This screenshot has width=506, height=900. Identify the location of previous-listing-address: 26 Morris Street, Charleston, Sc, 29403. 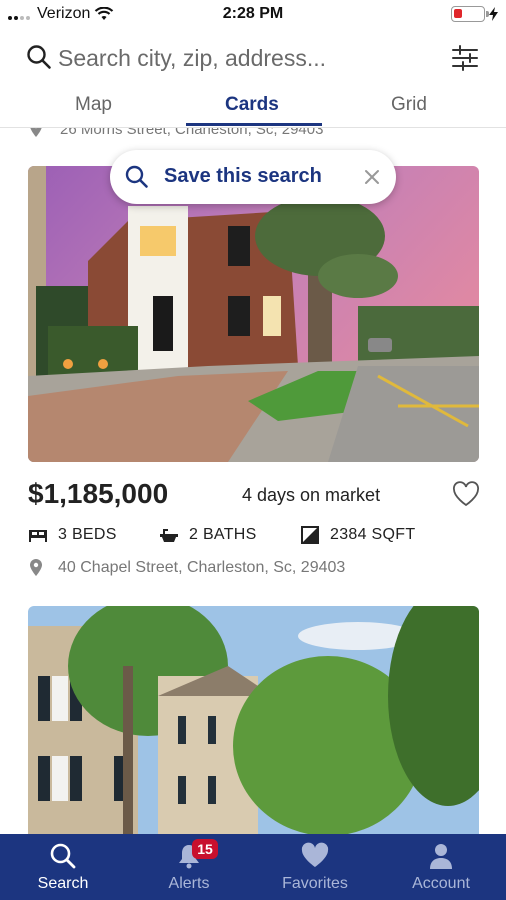
(175, 133).